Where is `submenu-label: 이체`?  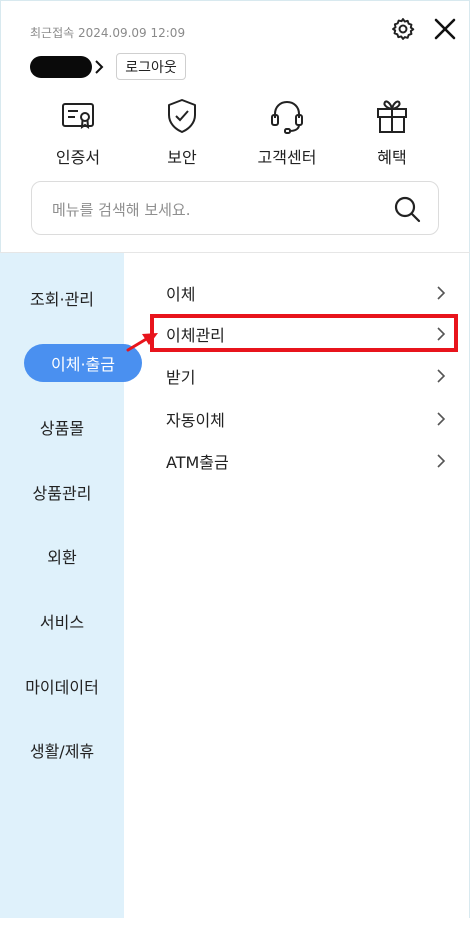
submenu-label: 이체 is located at coordinates (181, 294).